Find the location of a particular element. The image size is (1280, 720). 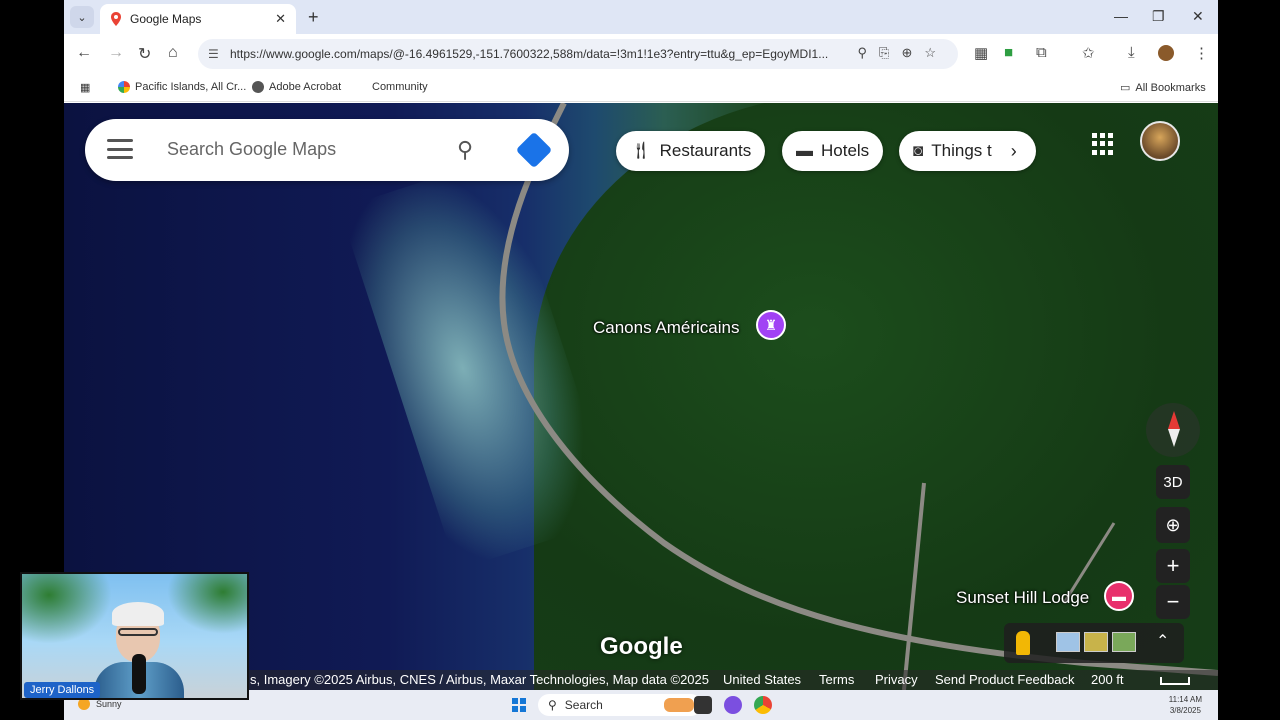

forward-icon: → is located at coordinates (116, 53).